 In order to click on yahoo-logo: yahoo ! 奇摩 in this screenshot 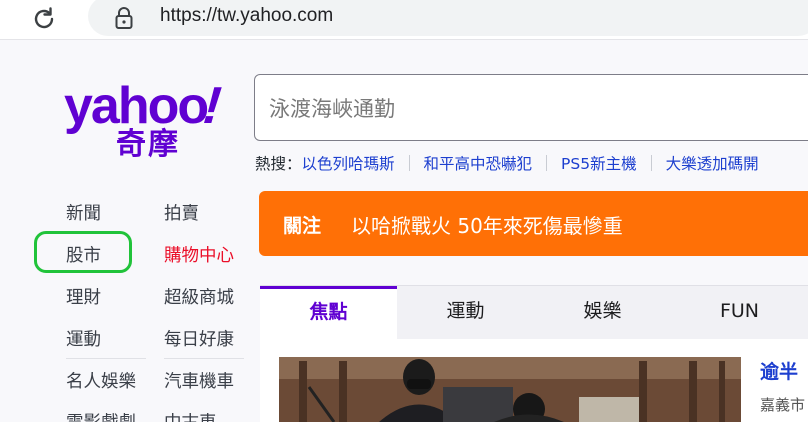, I will do `click(150, 120)`.